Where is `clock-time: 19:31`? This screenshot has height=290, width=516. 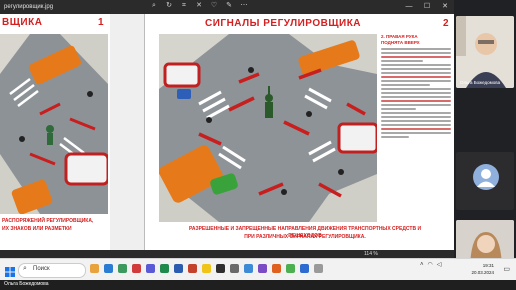
clock-time: 19:31 is located at coordinates (488, 265).